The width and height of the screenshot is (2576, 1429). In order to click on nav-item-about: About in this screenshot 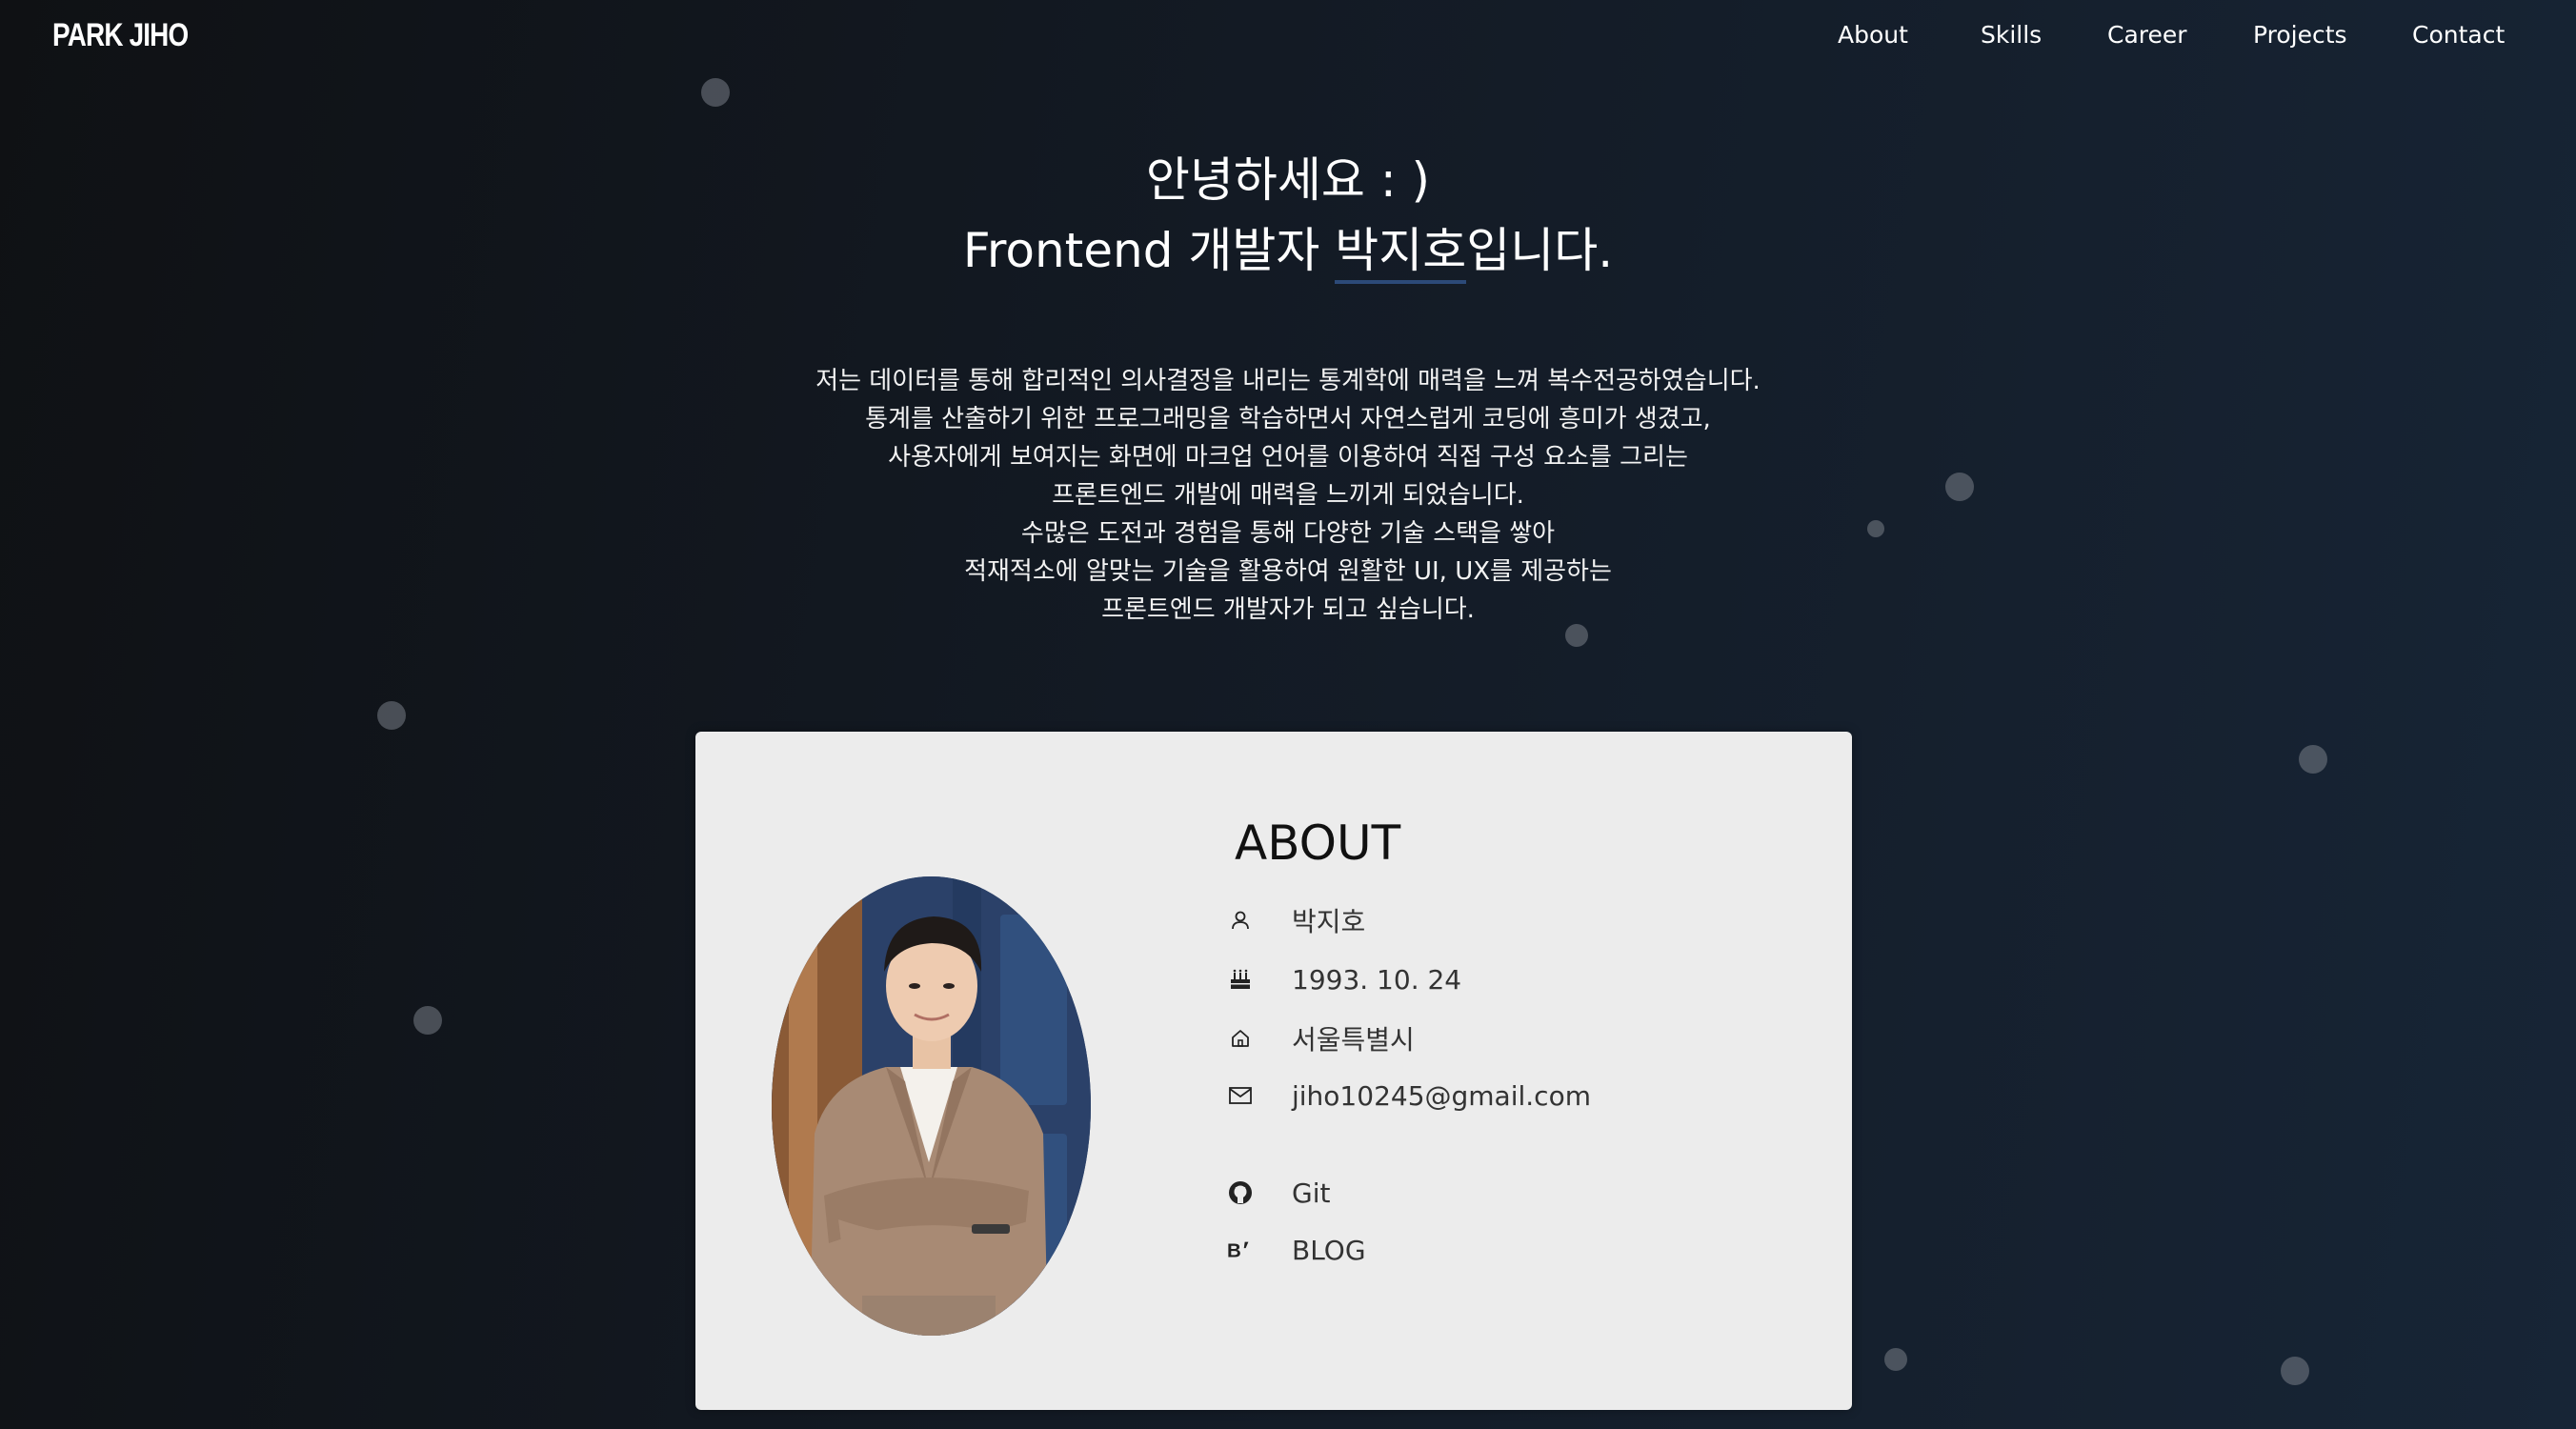, I will do `click(1873, 37)`.